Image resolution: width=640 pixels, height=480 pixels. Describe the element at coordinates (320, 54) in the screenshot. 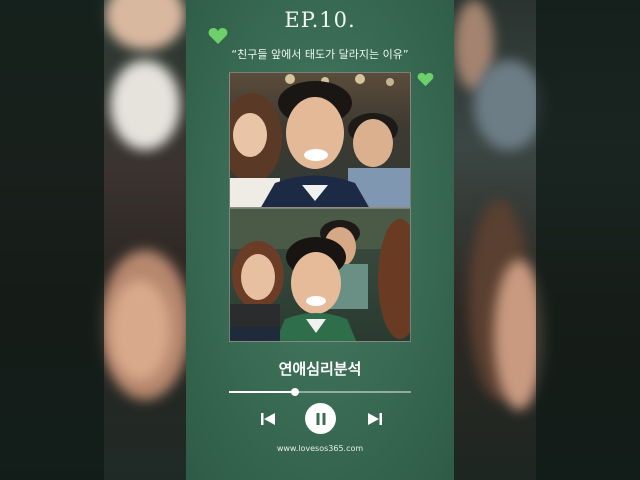

I see `episode-subtitle: “친구들 앞에서 태도가 달라지는 이유”` at that location.